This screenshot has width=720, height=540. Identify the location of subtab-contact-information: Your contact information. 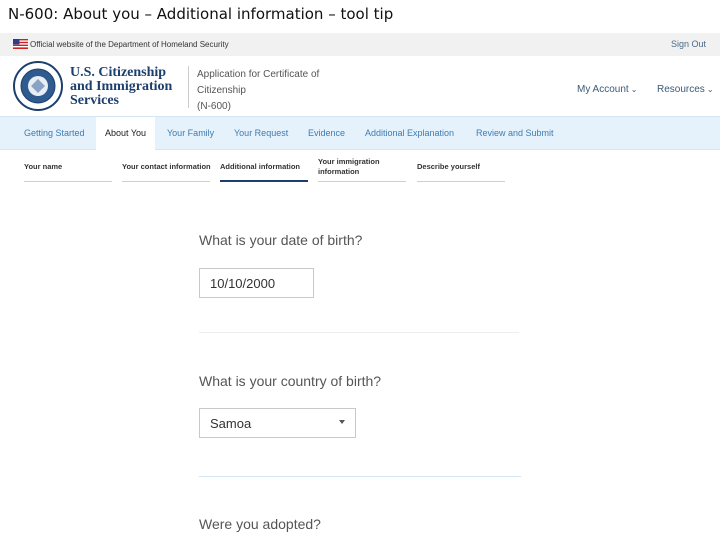
(166, 167).